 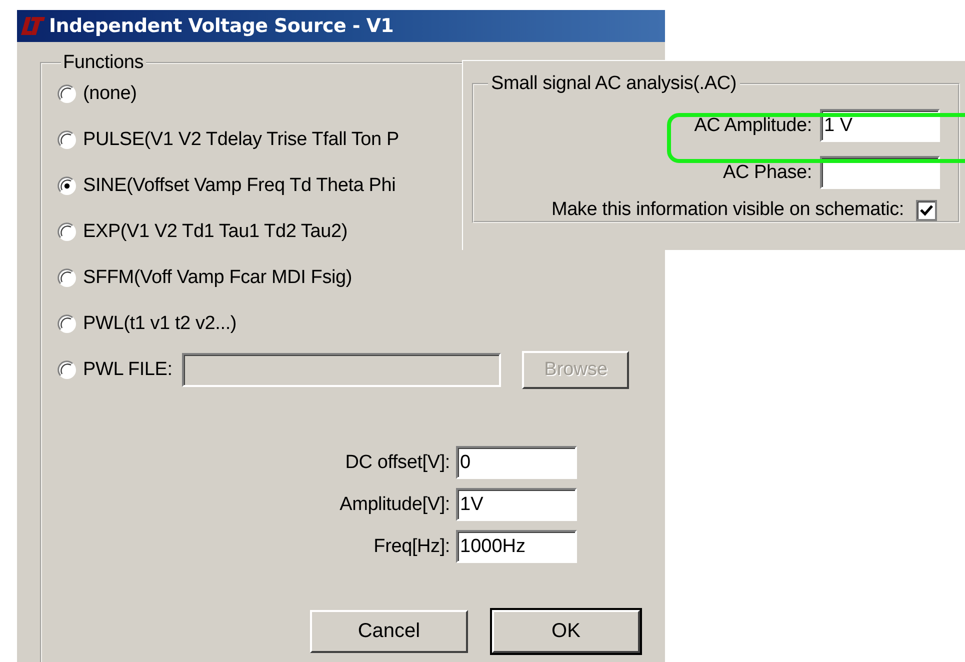 I want to click on checkbox, so click(x=926, y=210).